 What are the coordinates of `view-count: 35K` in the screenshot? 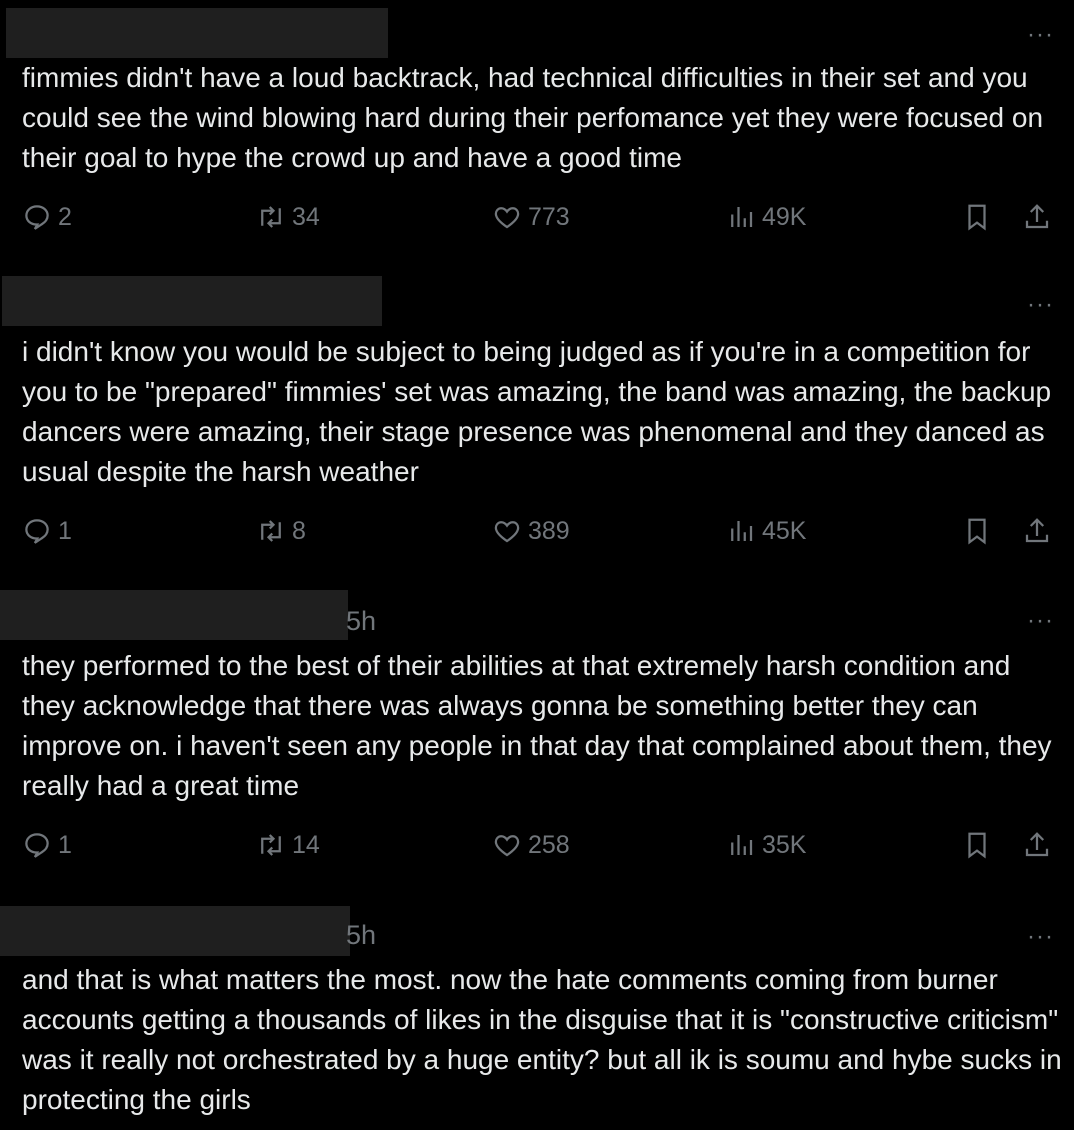 It's located at (784, 845).